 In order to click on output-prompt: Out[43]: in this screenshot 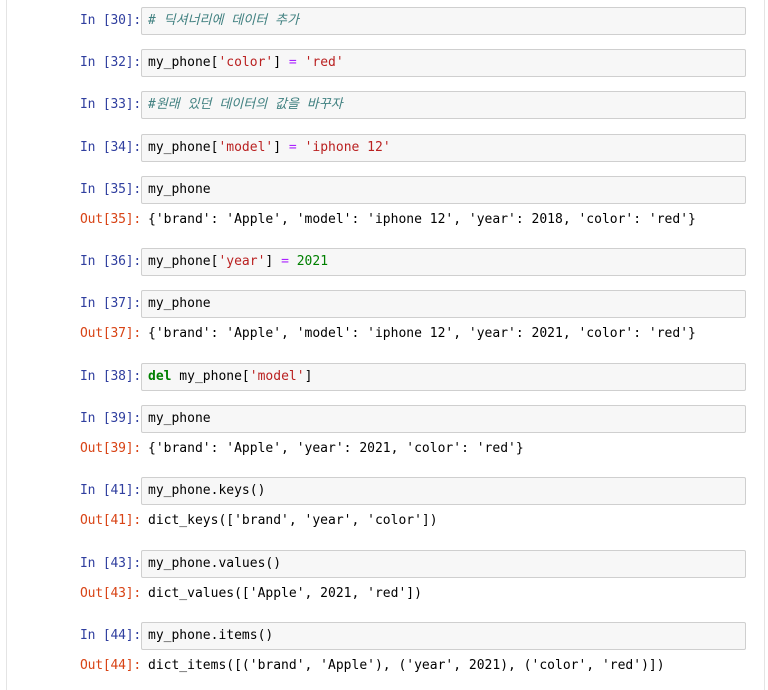, I will do `click(110, 593)`.